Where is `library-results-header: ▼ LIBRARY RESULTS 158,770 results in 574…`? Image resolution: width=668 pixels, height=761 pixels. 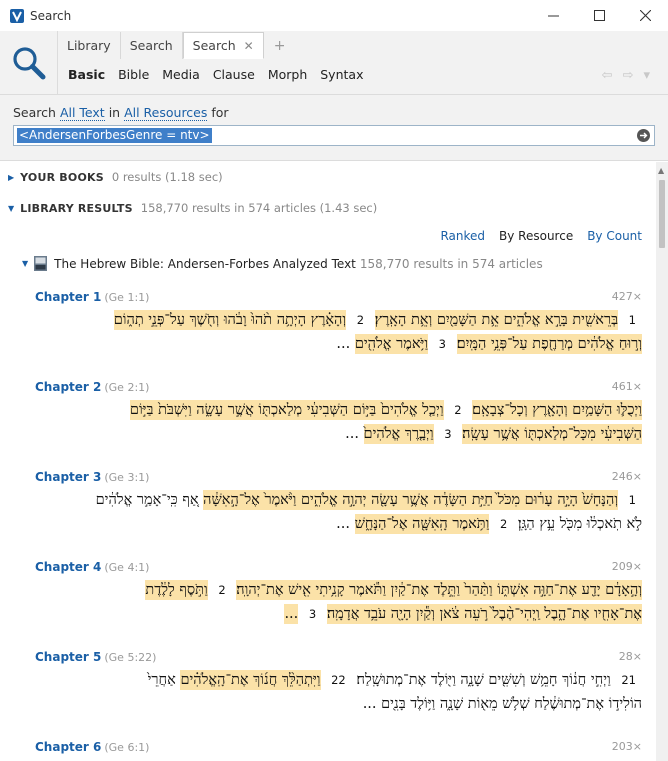 library-results-header: ▼ LIBRARY RESULTS 158,770 results in 574… is located at coordinates (192, 208).